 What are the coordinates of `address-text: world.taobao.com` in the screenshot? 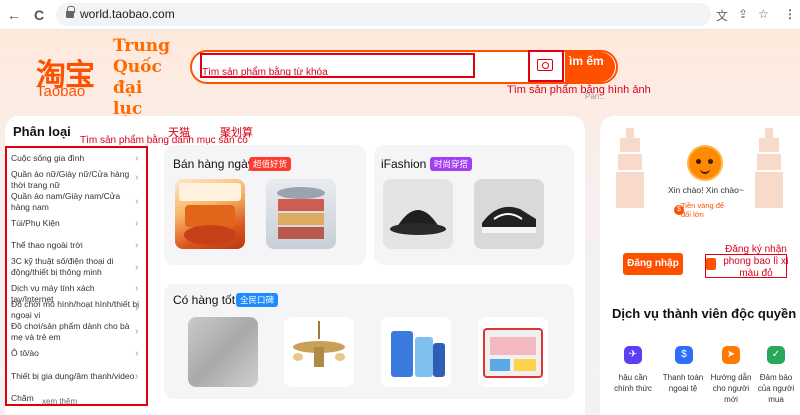 It's located at (127, 14).